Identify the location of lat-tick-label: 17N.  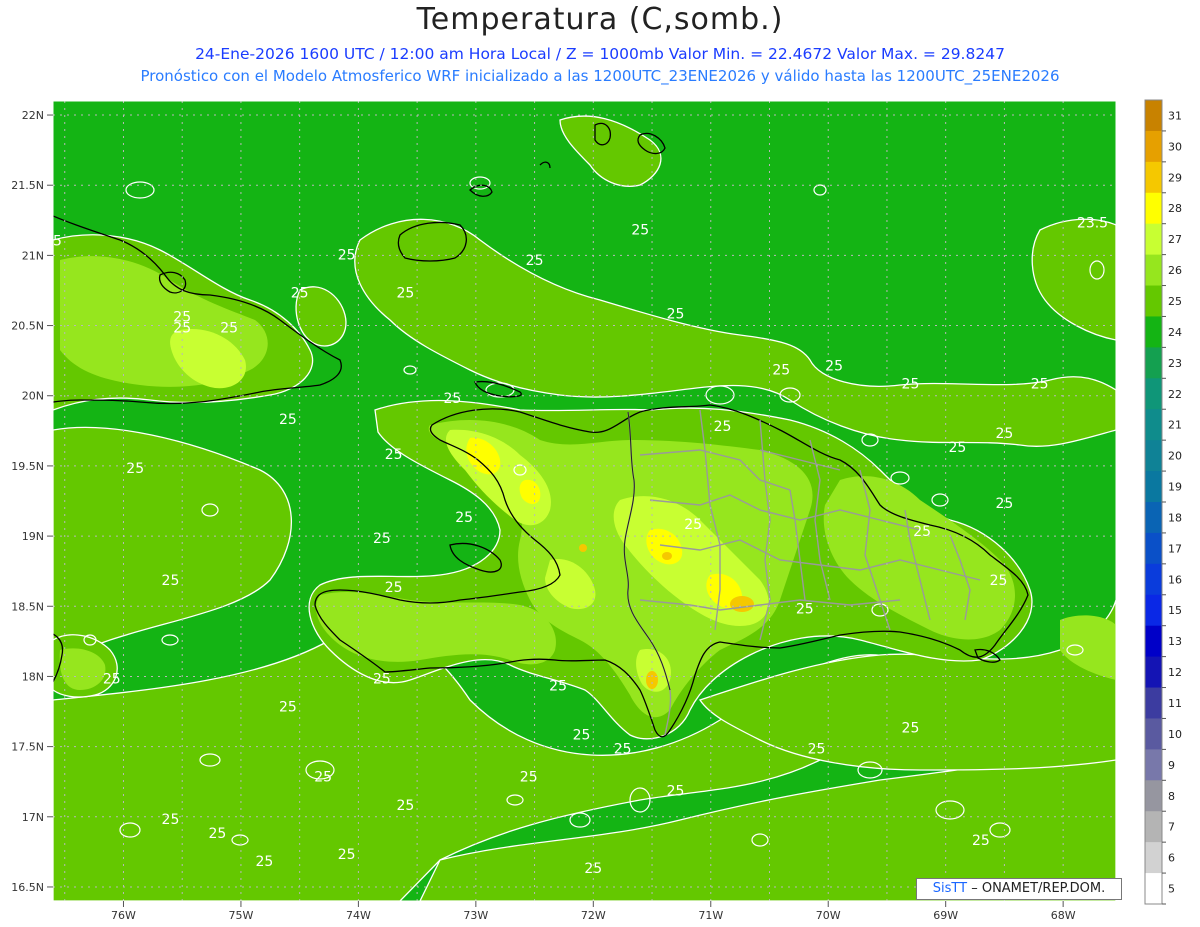
(33, 817).